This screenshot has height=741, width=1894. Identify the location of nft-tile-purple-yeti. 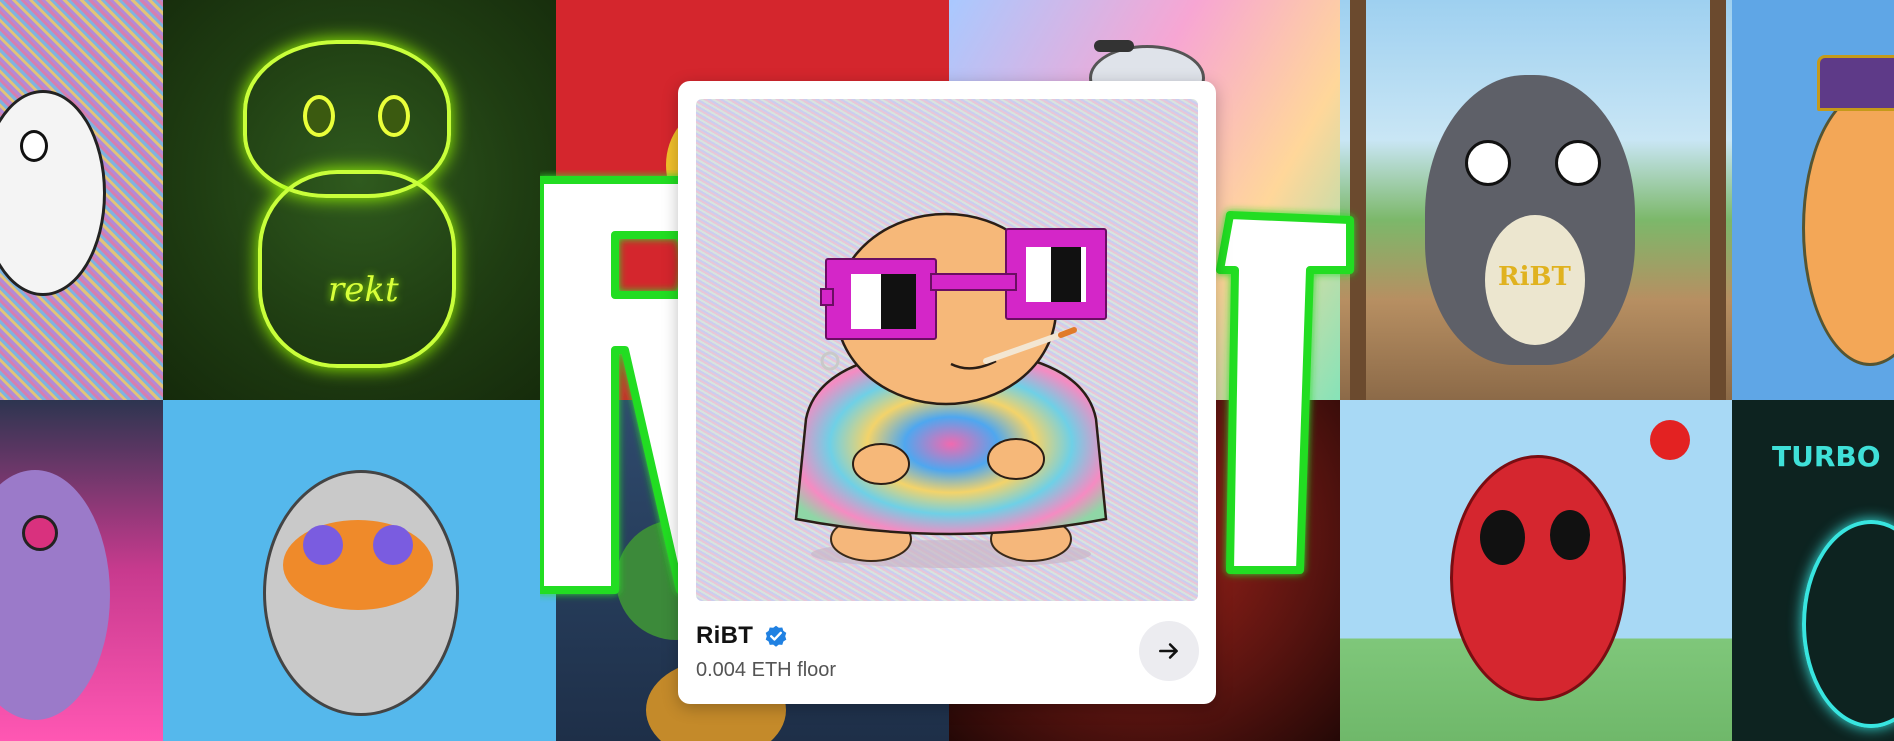
(81, 570).